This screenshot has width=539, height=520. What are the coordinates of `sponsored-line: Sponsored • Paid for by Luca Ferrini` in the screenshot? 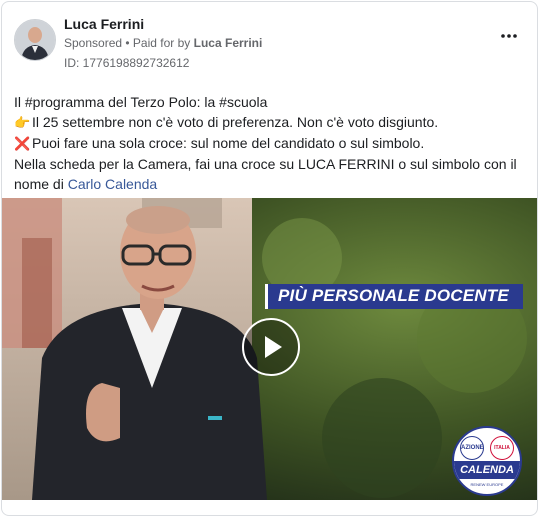 It's located at (163, 43).